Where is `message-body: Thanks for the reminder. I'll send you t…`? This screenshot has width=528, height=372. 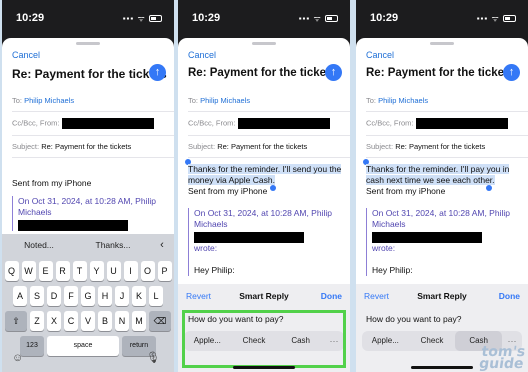
message-body: Thanks for the reminder. I'll send you t… is located at coordinates (265, 180).